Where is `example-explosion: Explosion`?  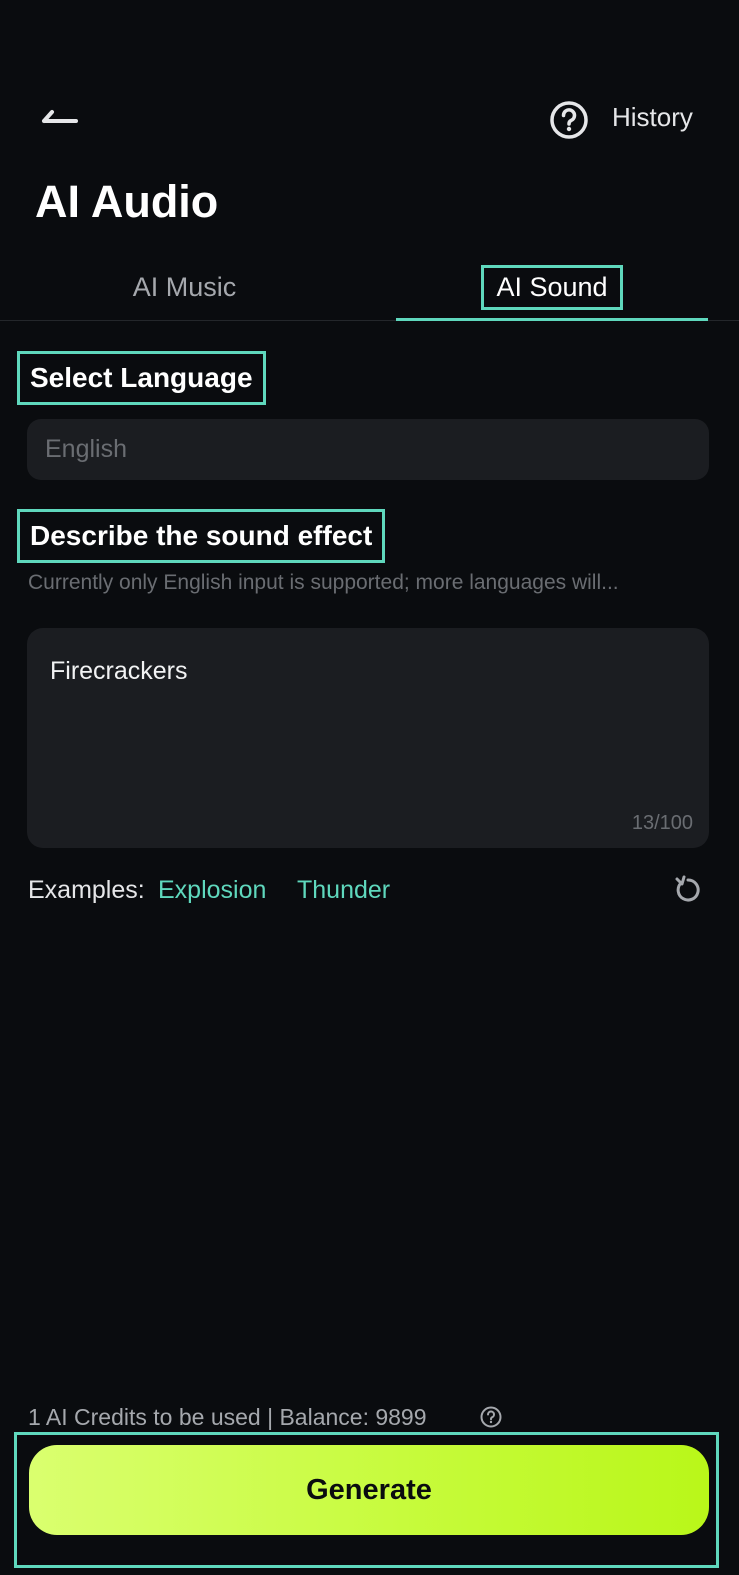
example-explosion: Explosion is located at coordinates (212, 890).